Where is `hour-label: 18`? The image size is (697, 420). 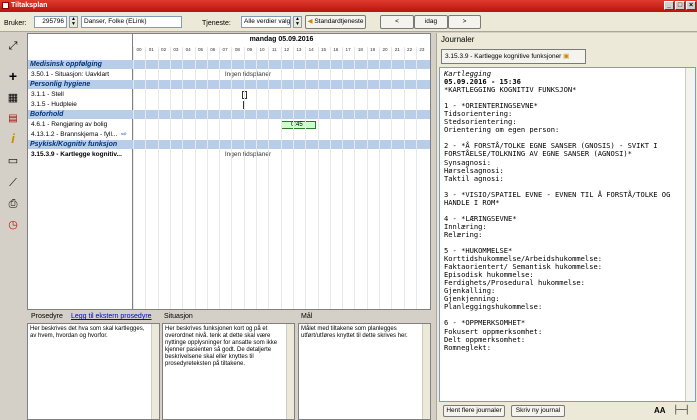 hour-label: 18 is located at coordinates (360, 49).